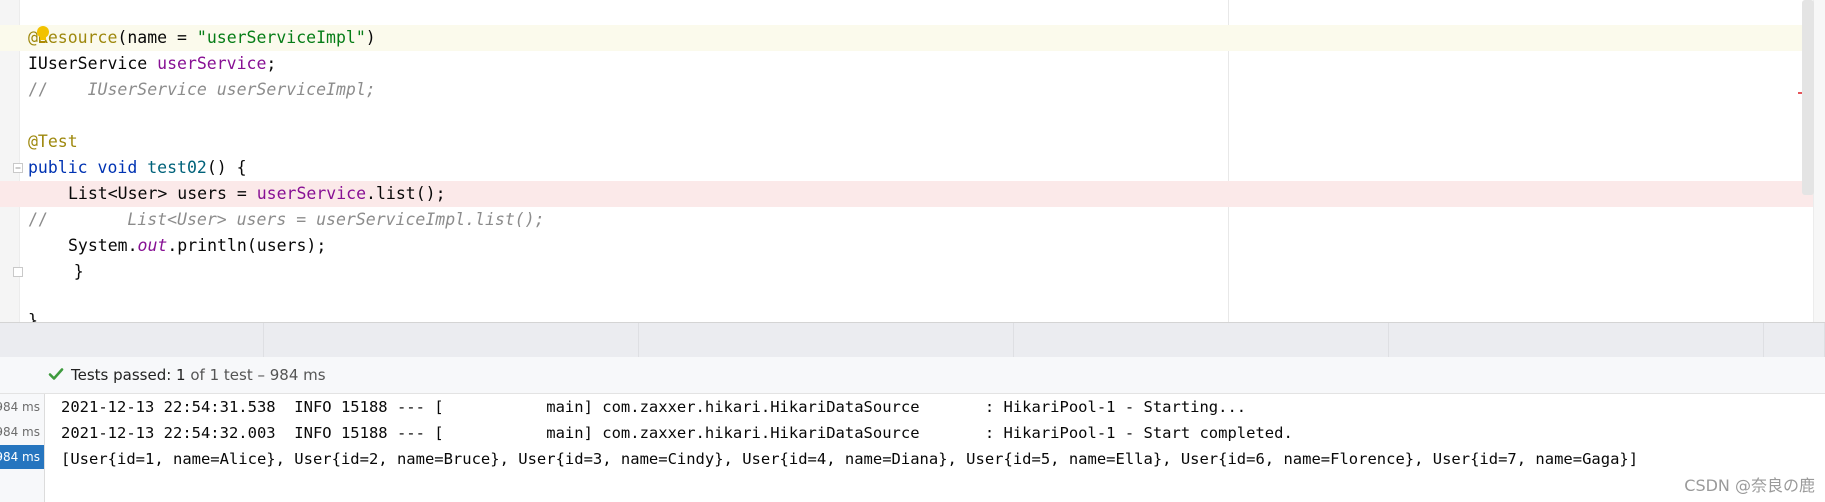 This screenshot has height=502, width=1825. I want to click on test-status-text: Tests passed: 1 of 1 test – 984 ms, so click(198, 375).